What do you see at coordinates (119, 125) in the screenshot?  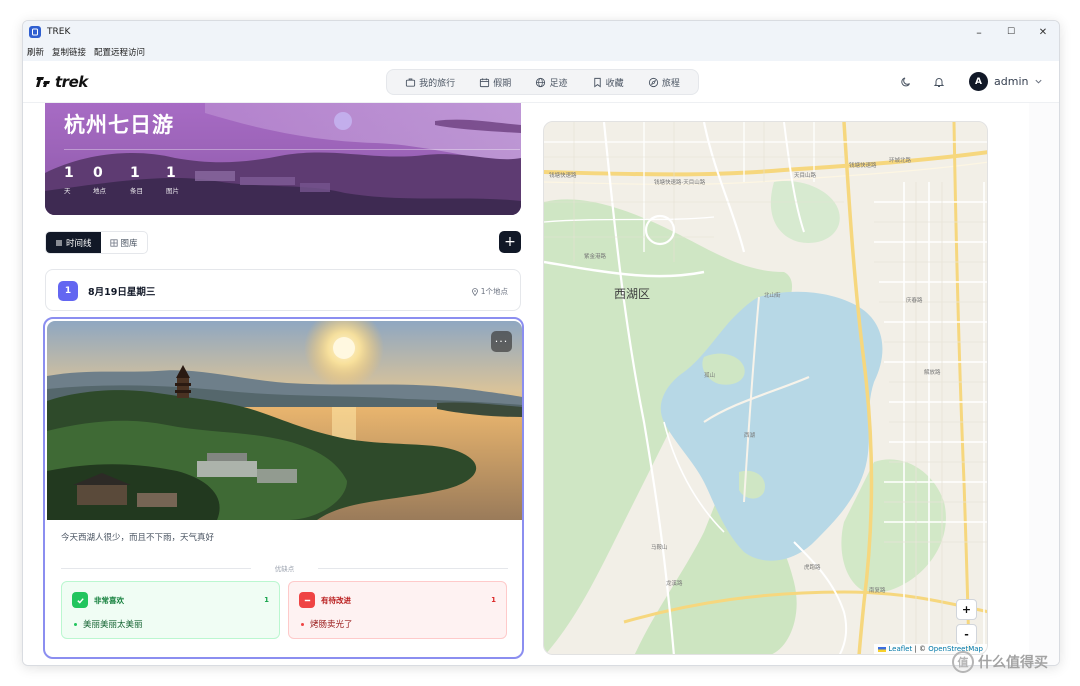 I see `trip-title: 杭州七日游` at bounding box center [119, 125].